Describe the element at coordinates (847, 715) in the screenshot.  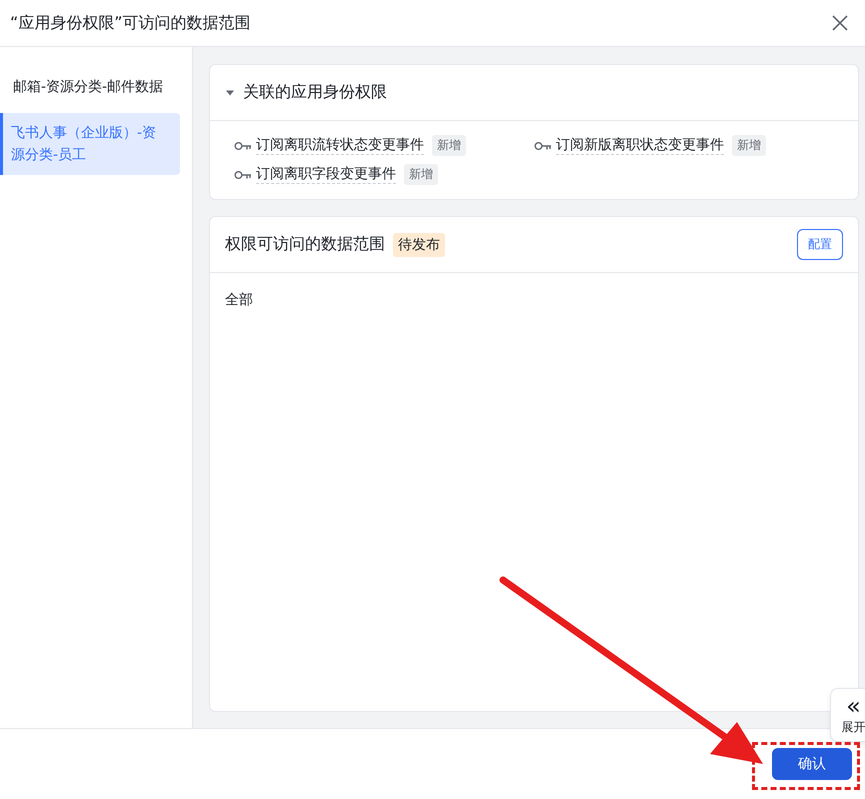
I see `expand-tab: « 展开` at that location.